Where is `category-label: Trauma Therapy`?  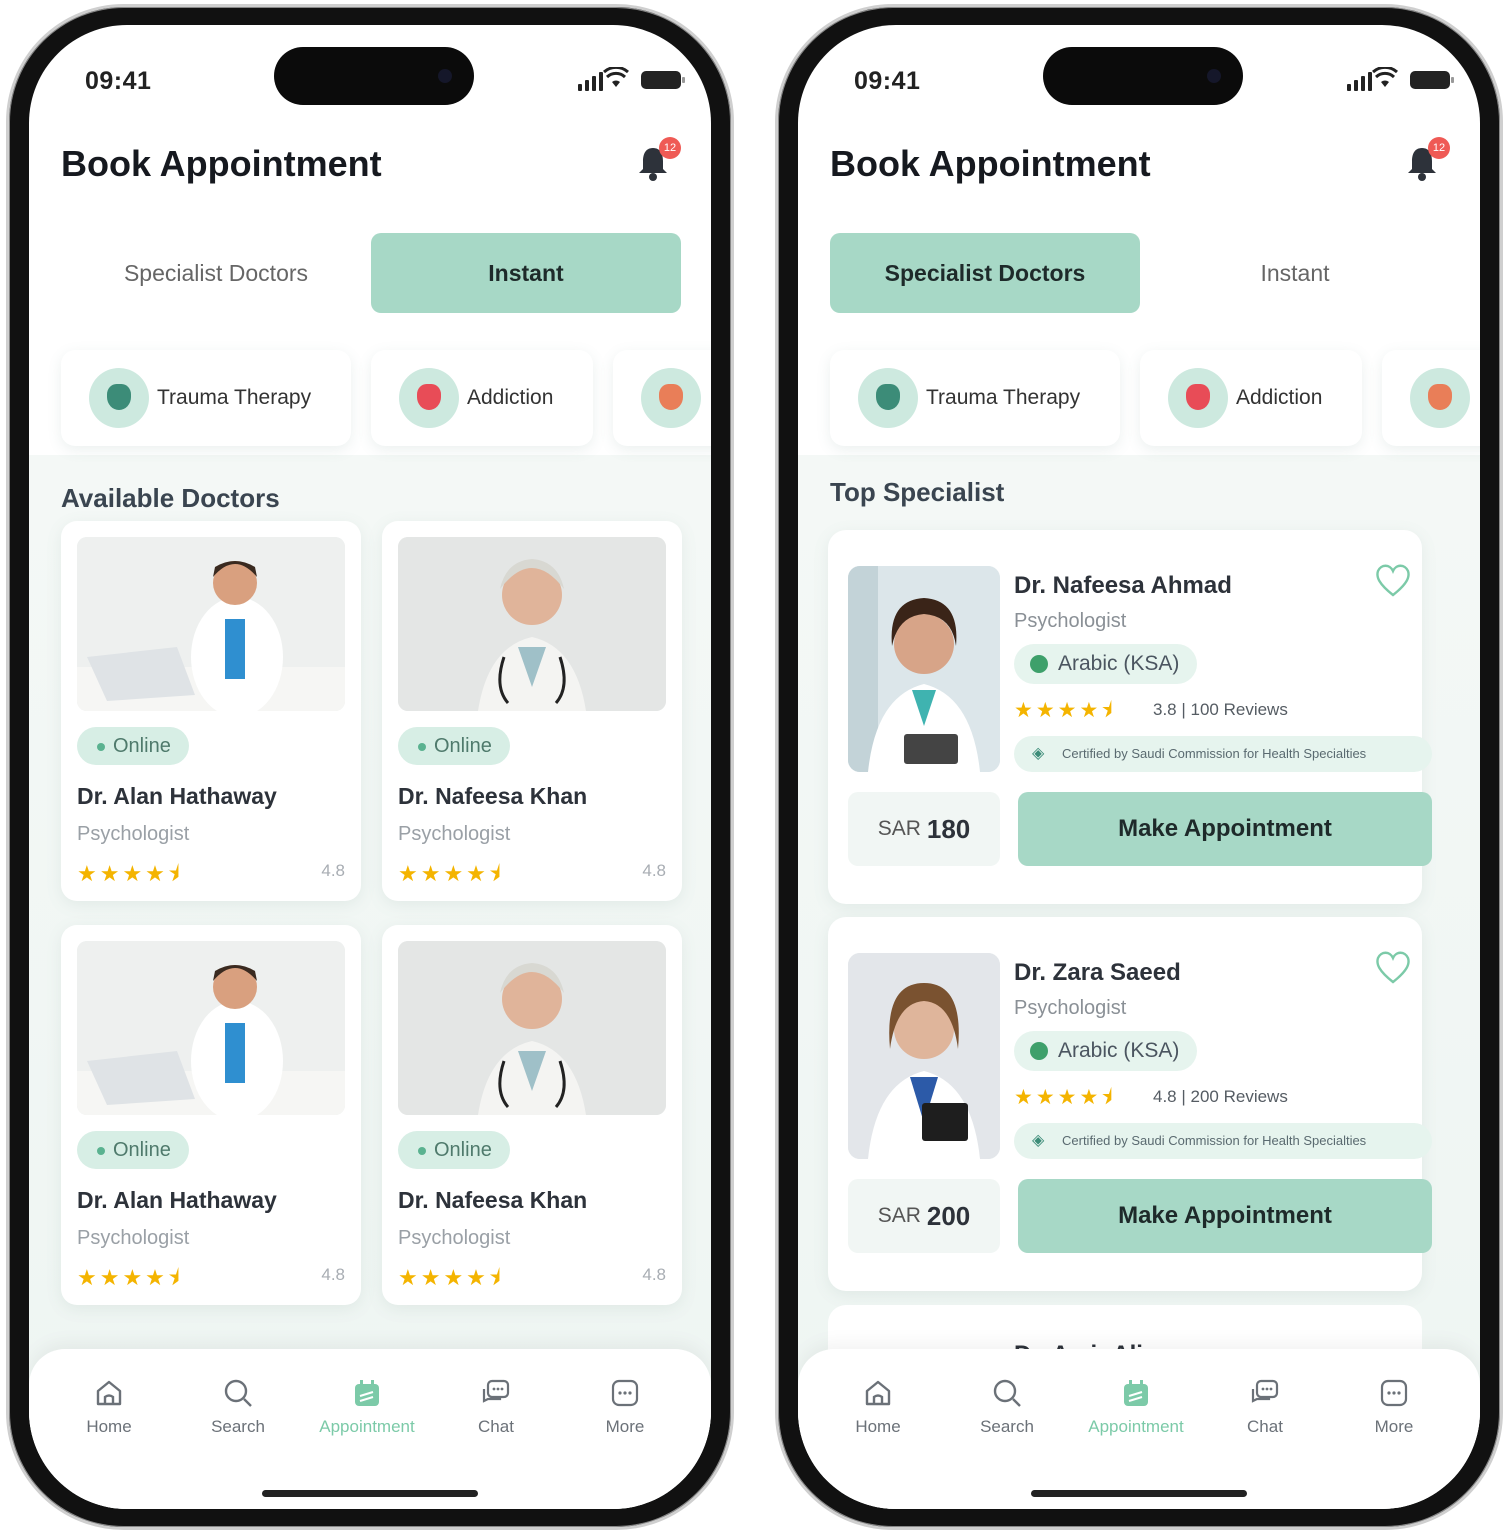
category-label: Trauma Therapy is located at coordinates (234, 397).